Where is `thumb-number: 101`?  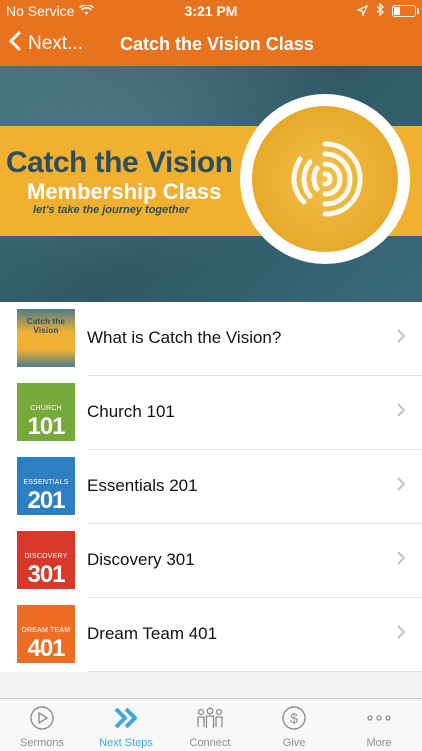
thumb-number: 101 is located at coordinates (46, 426).